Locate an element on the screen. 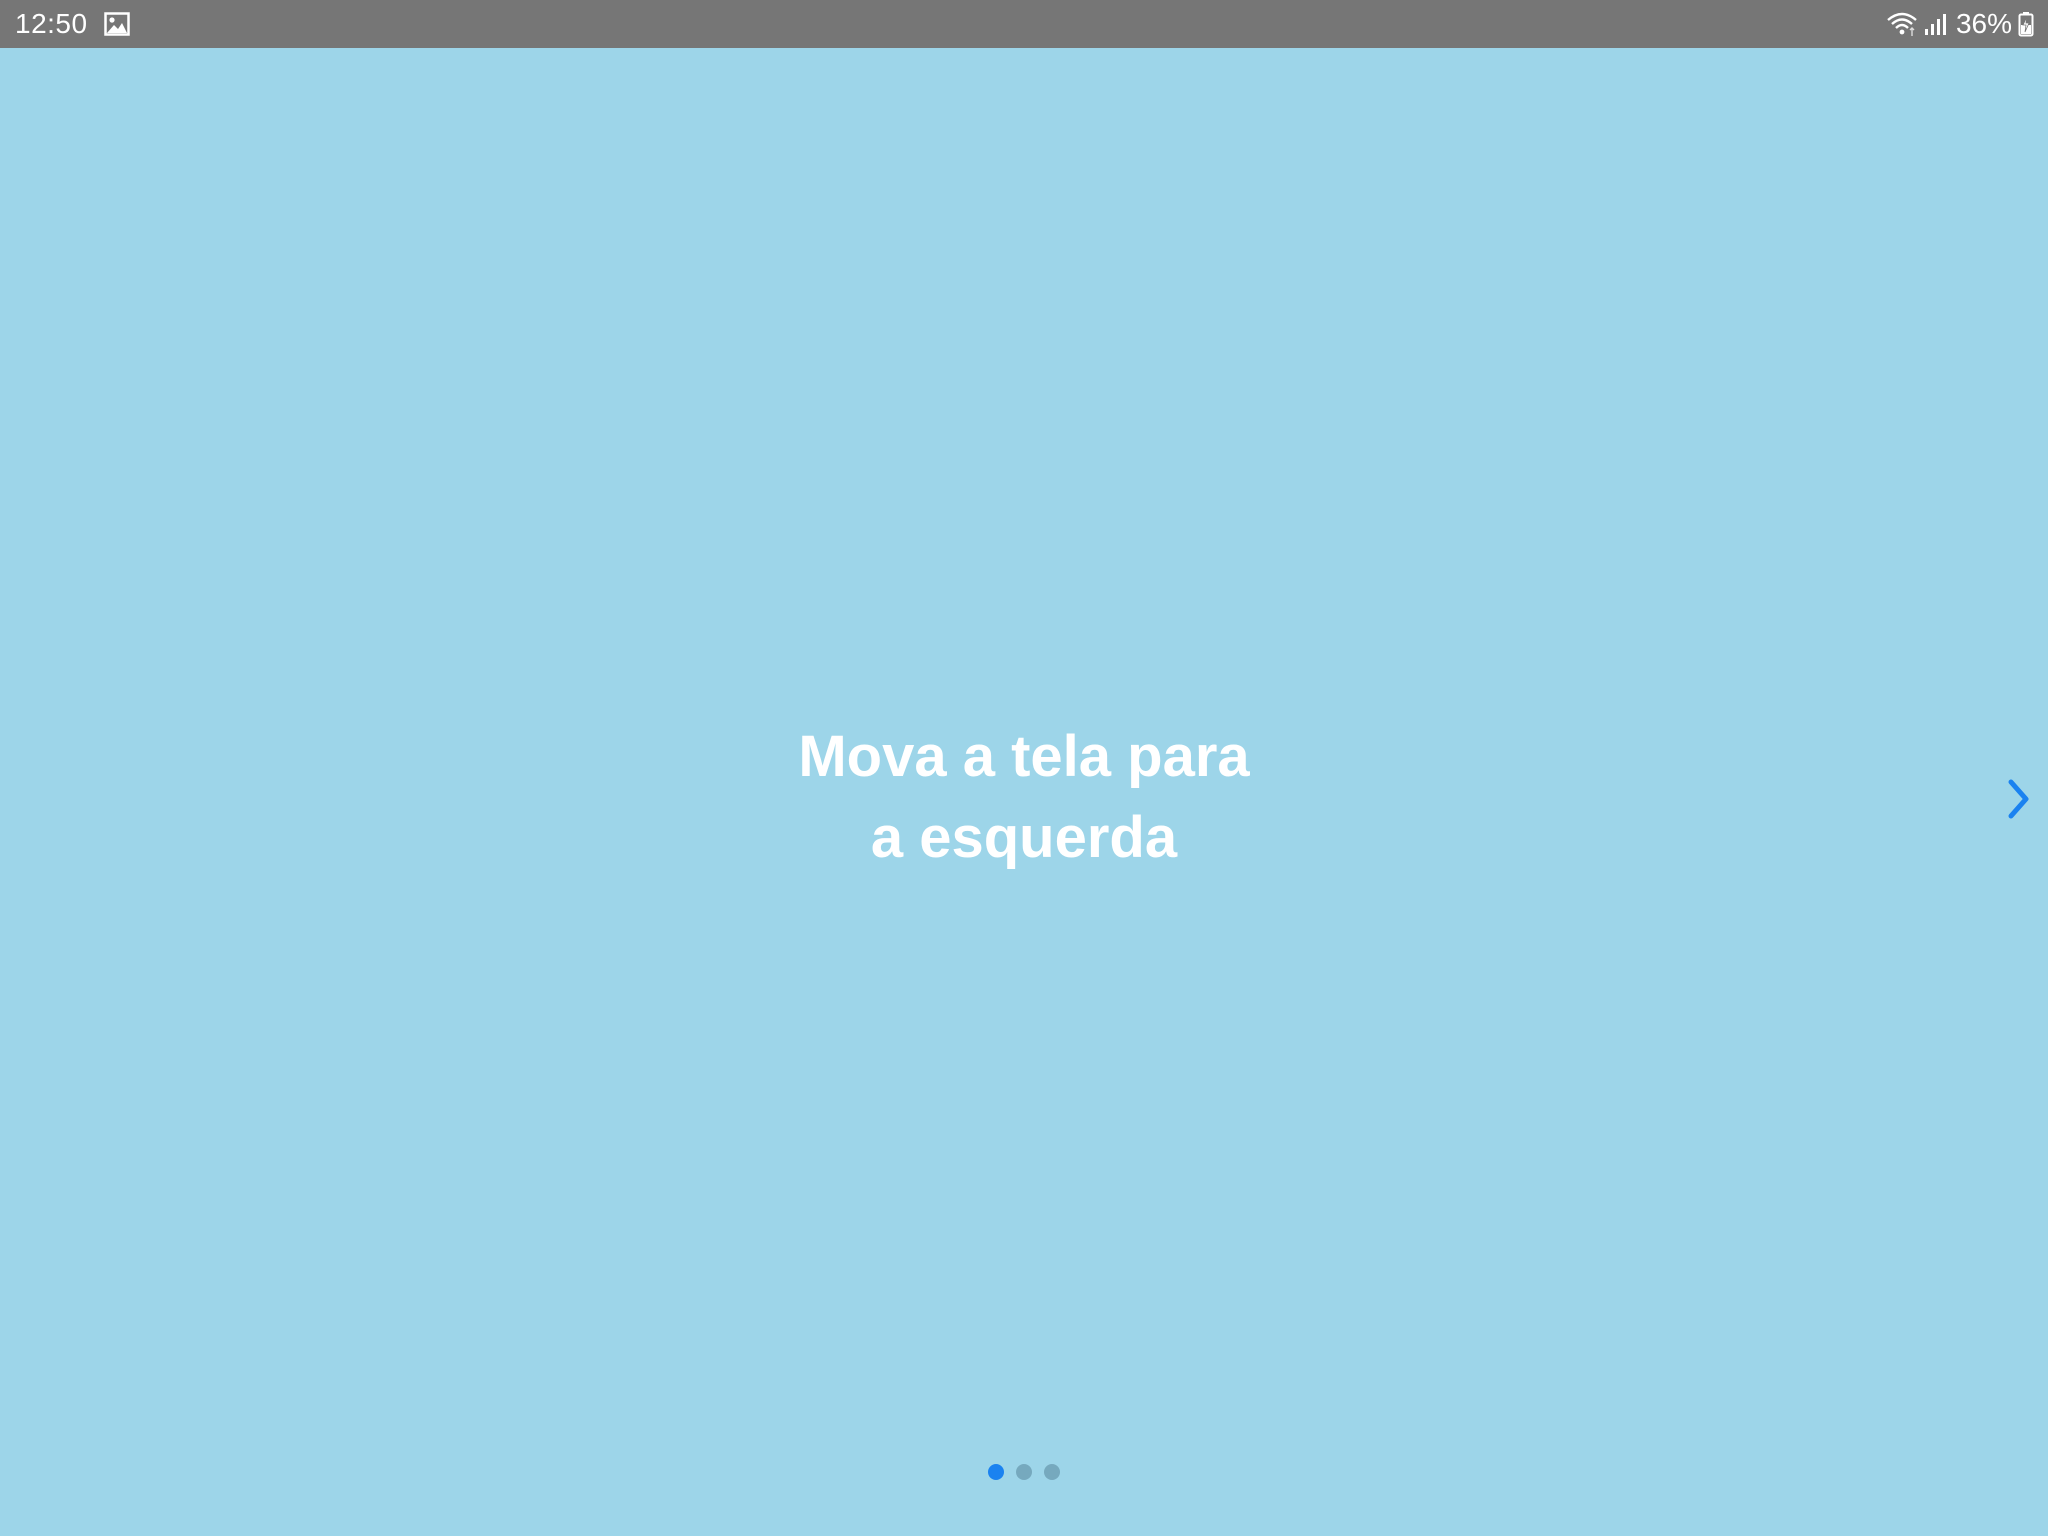  status-right: 36% is located at coordinates (1960, 24).